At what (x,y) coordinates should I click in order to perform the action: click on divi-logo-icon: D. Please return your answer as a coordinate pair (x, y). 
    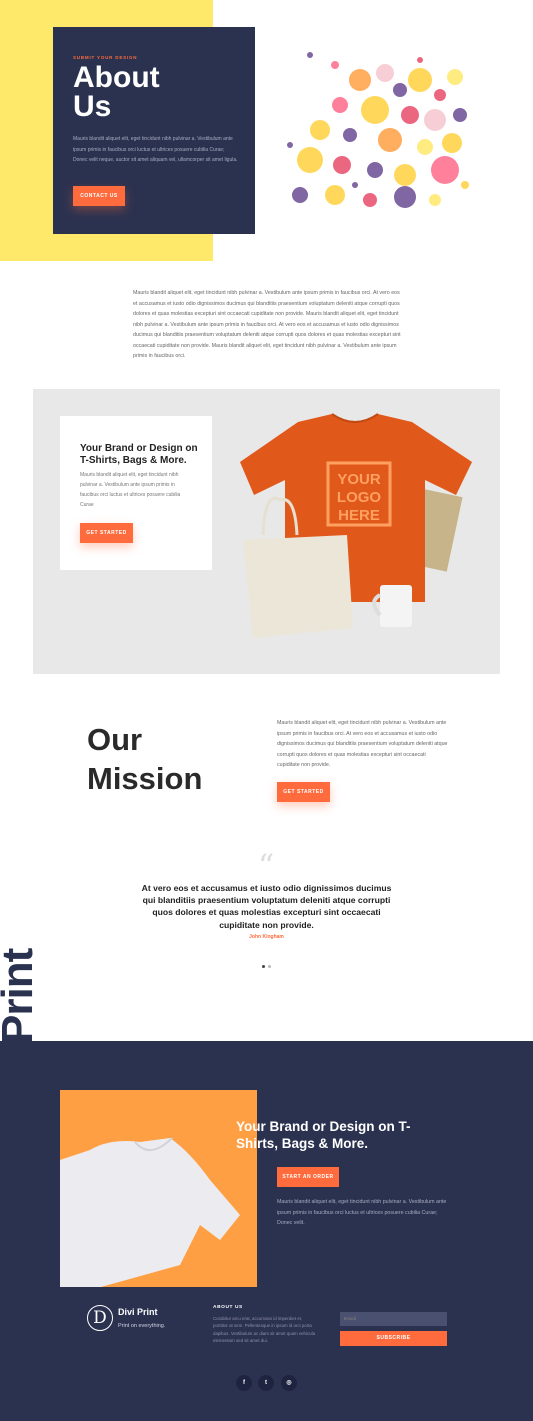
    Looking at the image, I should click on (100, 1318).